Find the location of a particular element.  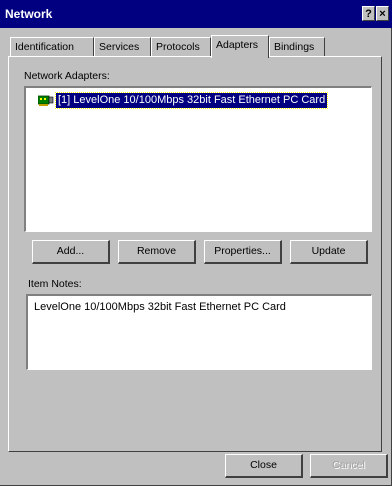

help-button: ? is located at coordinates (368, 13).